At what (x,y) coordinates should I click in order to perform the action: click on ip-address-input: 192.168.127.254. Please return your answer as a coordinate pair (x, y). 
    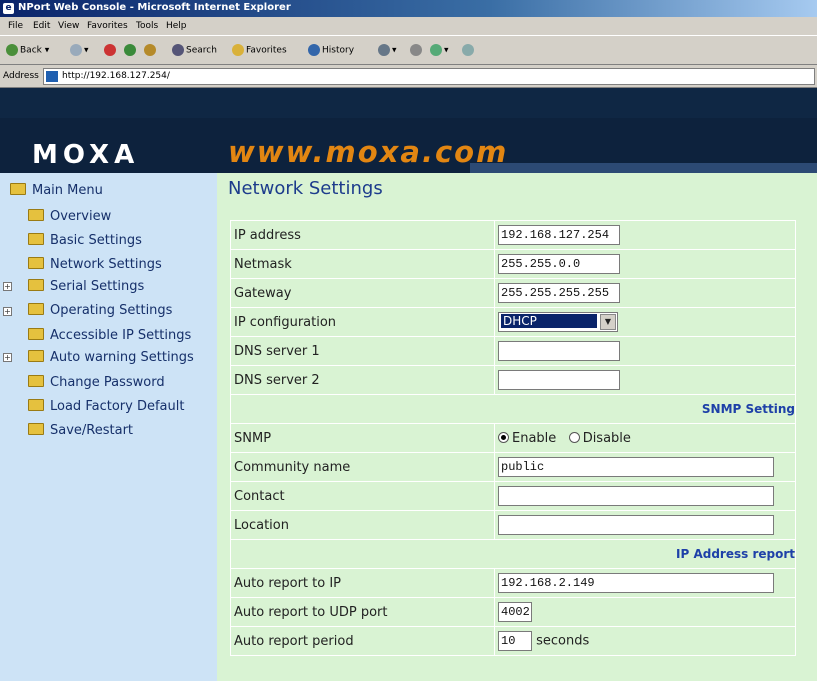
    Looking at the image, I should click on (559, 235).